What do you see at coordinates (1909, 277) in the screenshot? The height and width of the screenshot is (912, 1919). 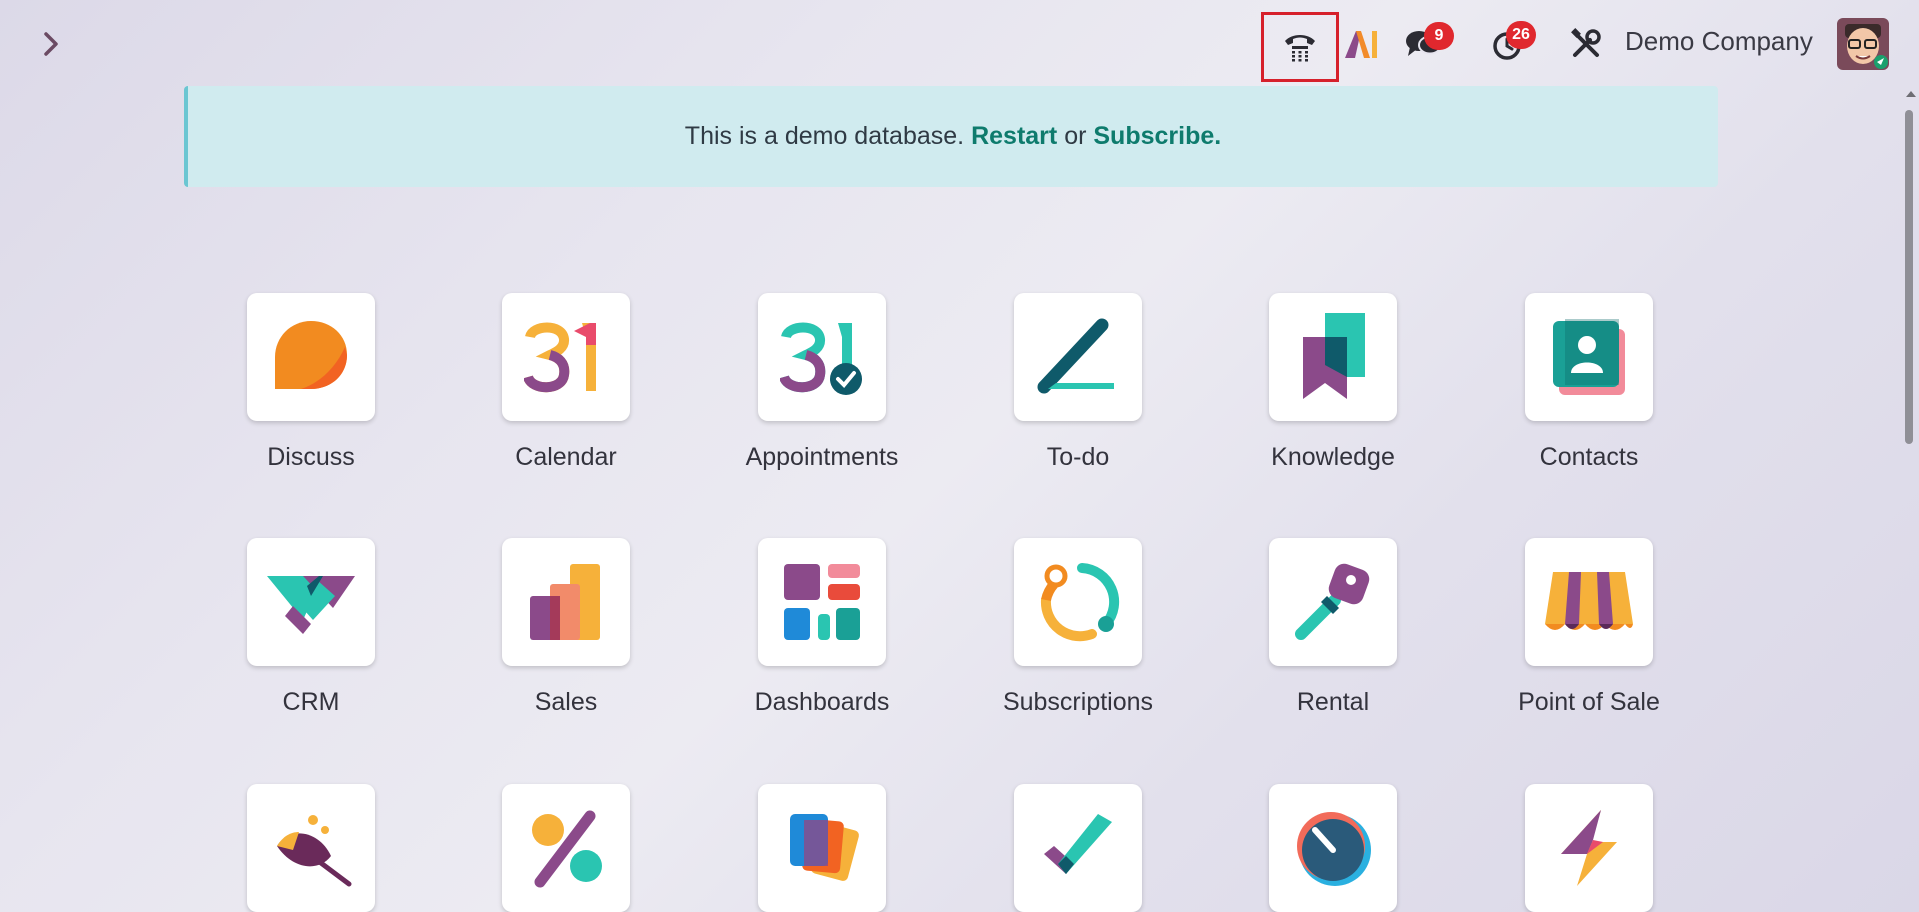 I see `scrollbar-thumb` at bounding box center [1909, 277].